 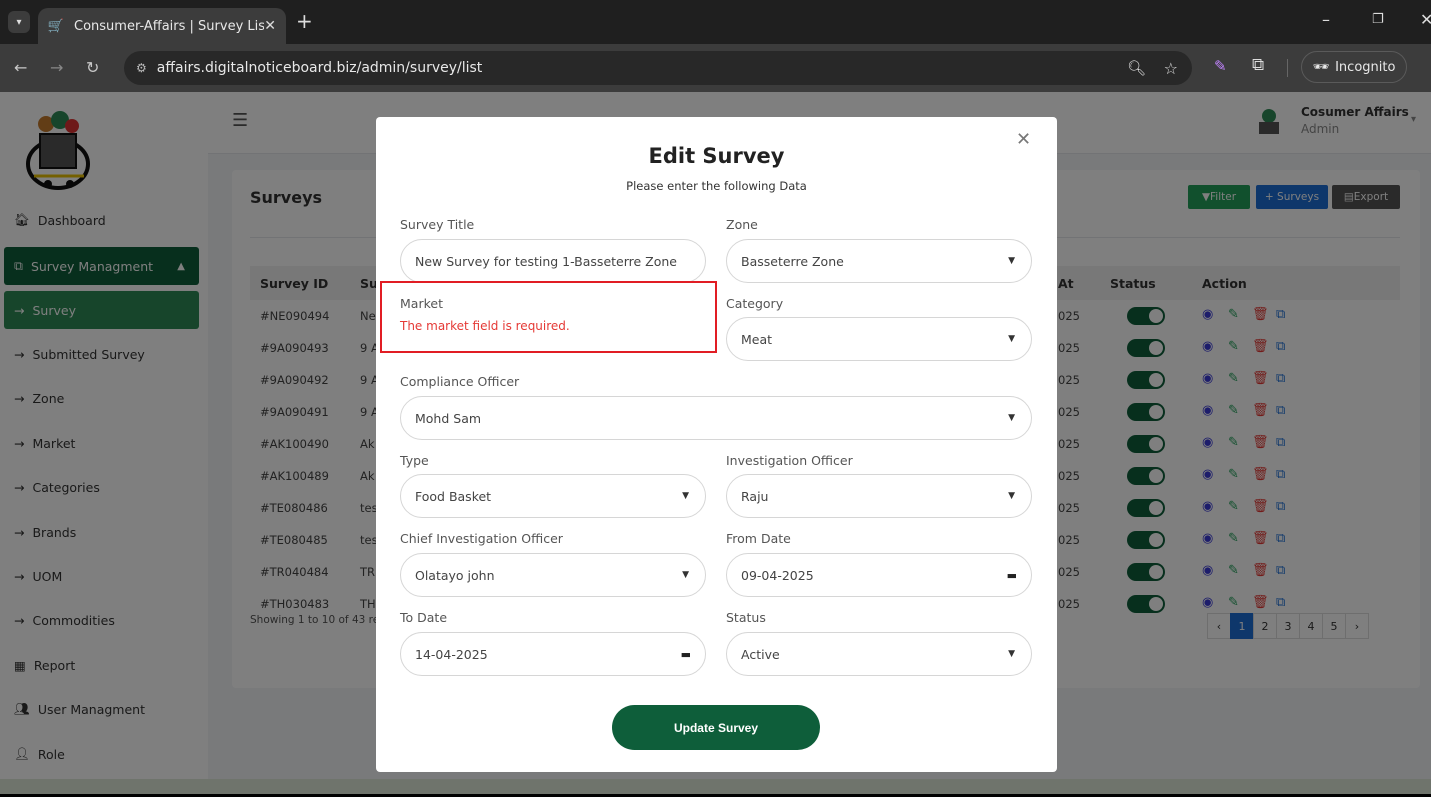 I want to click on from-date-label: From Date, so click(x=758, y=538).